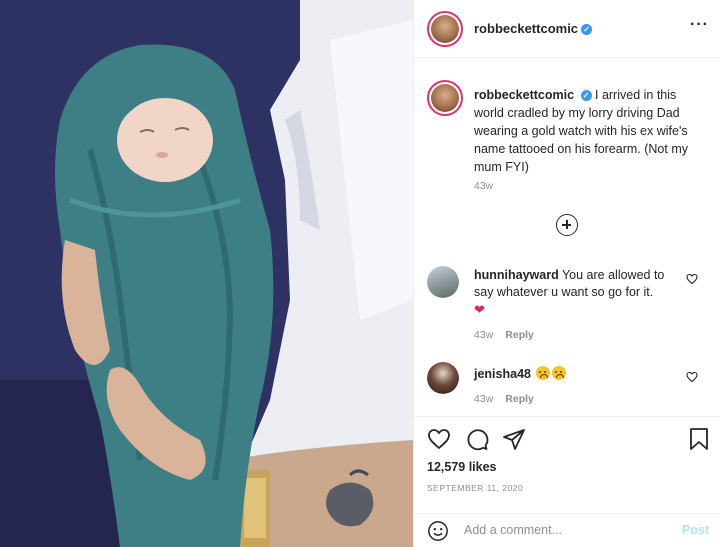  I want to click on caption-avatar, so click(445, 98).